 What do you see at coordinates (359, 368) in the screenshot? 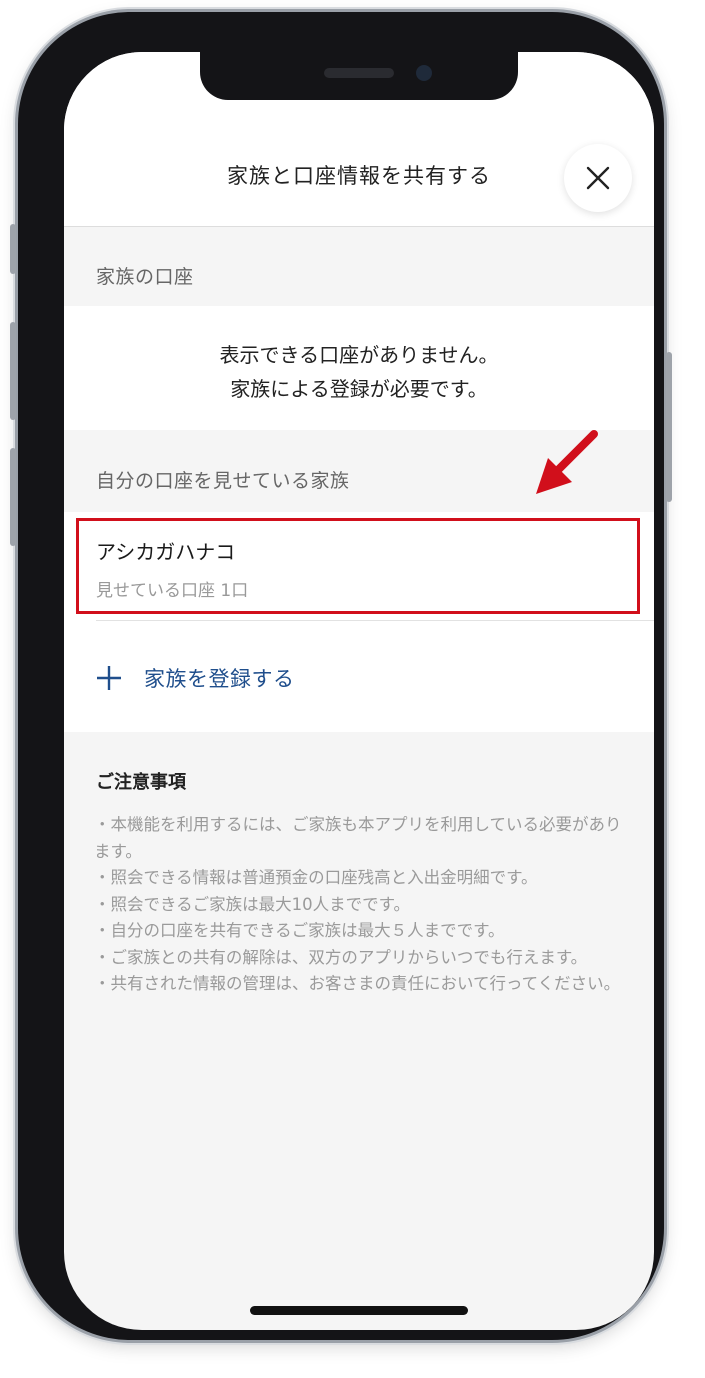
I see `family-accounts-empty: 表示できる口座がありません。 家族による登録が必要です。` at bounding box center [359, 368].